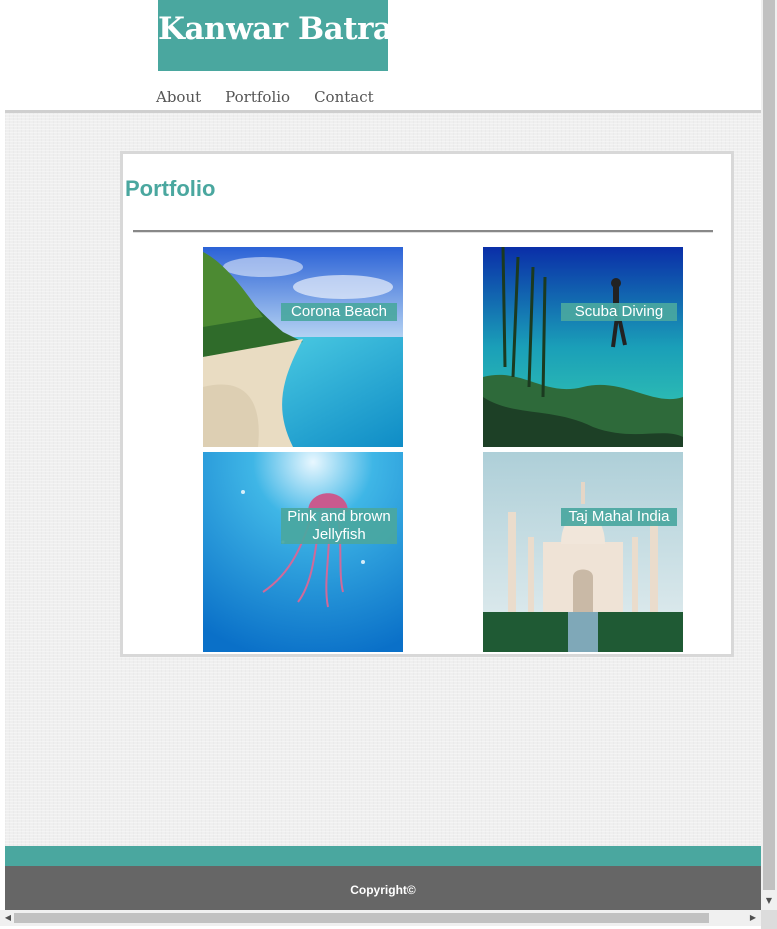 The width and height of the screenshot is (777, 929). Describe the element at coordinates (339, 526) in the screenshot. I see `tile-caption: Pink and brown Jellyfish` at that location.